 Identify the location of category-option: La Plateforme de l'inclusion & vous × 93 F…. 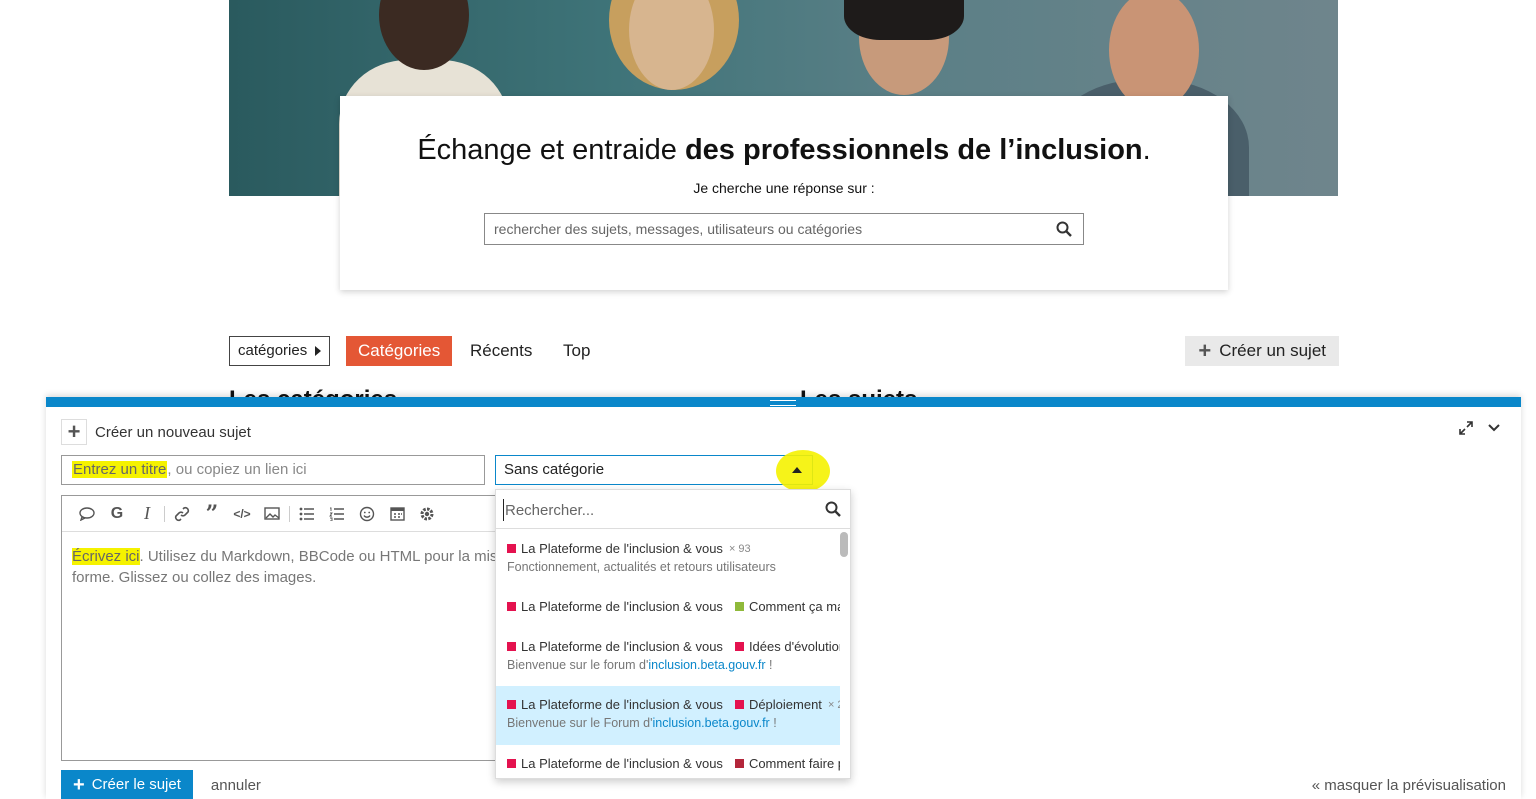
(668, 559).